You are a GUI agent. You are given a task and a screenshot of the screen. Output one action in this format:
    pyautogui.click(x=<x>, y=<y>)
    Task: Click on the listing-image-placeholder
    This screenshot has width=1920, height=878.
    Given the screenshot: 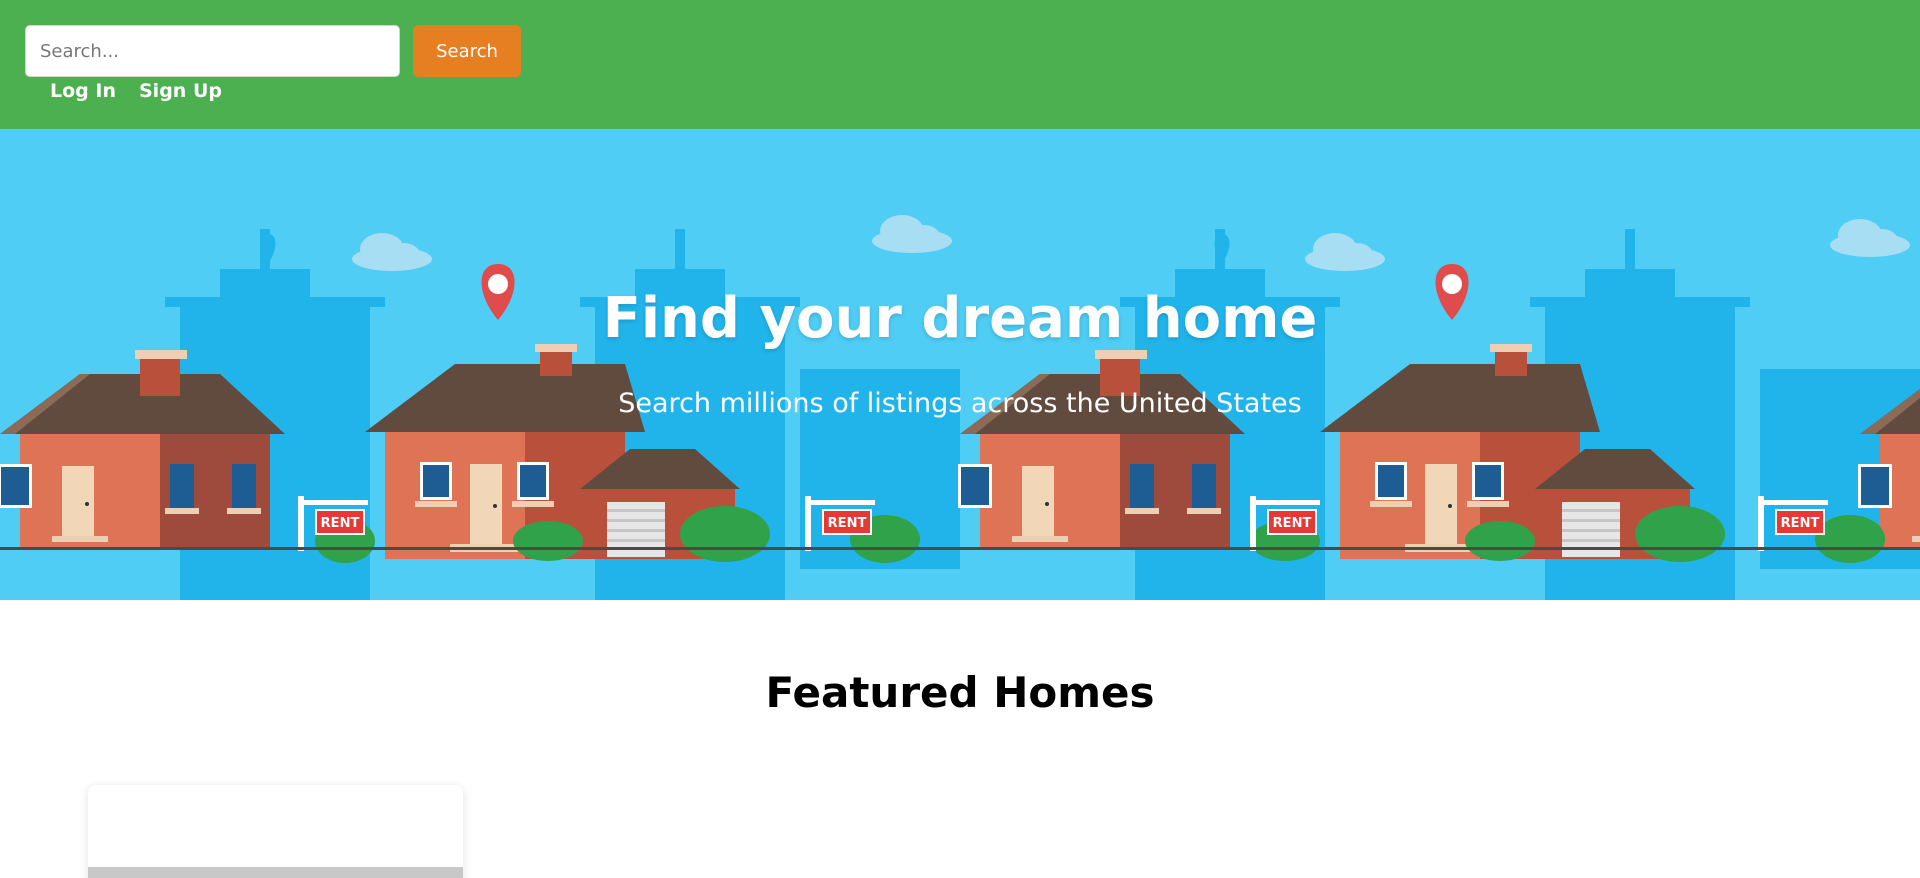 What is the action you would take?
    pyautogui.click(x=275, y=872)
    